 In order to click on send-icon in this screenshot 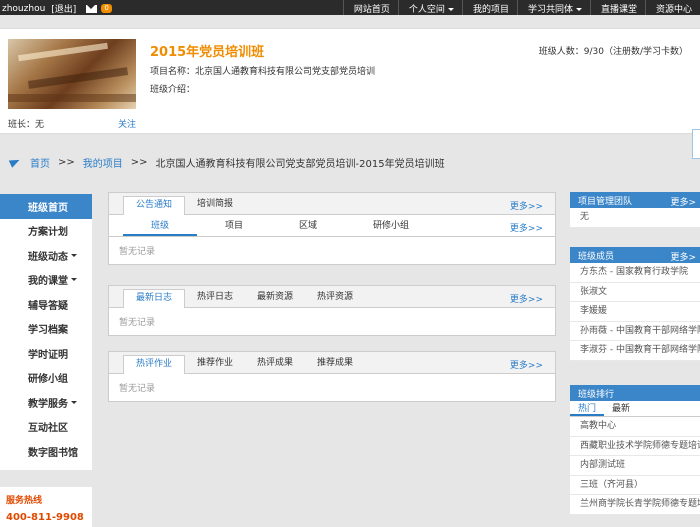, I will do `click(15, 162)`.